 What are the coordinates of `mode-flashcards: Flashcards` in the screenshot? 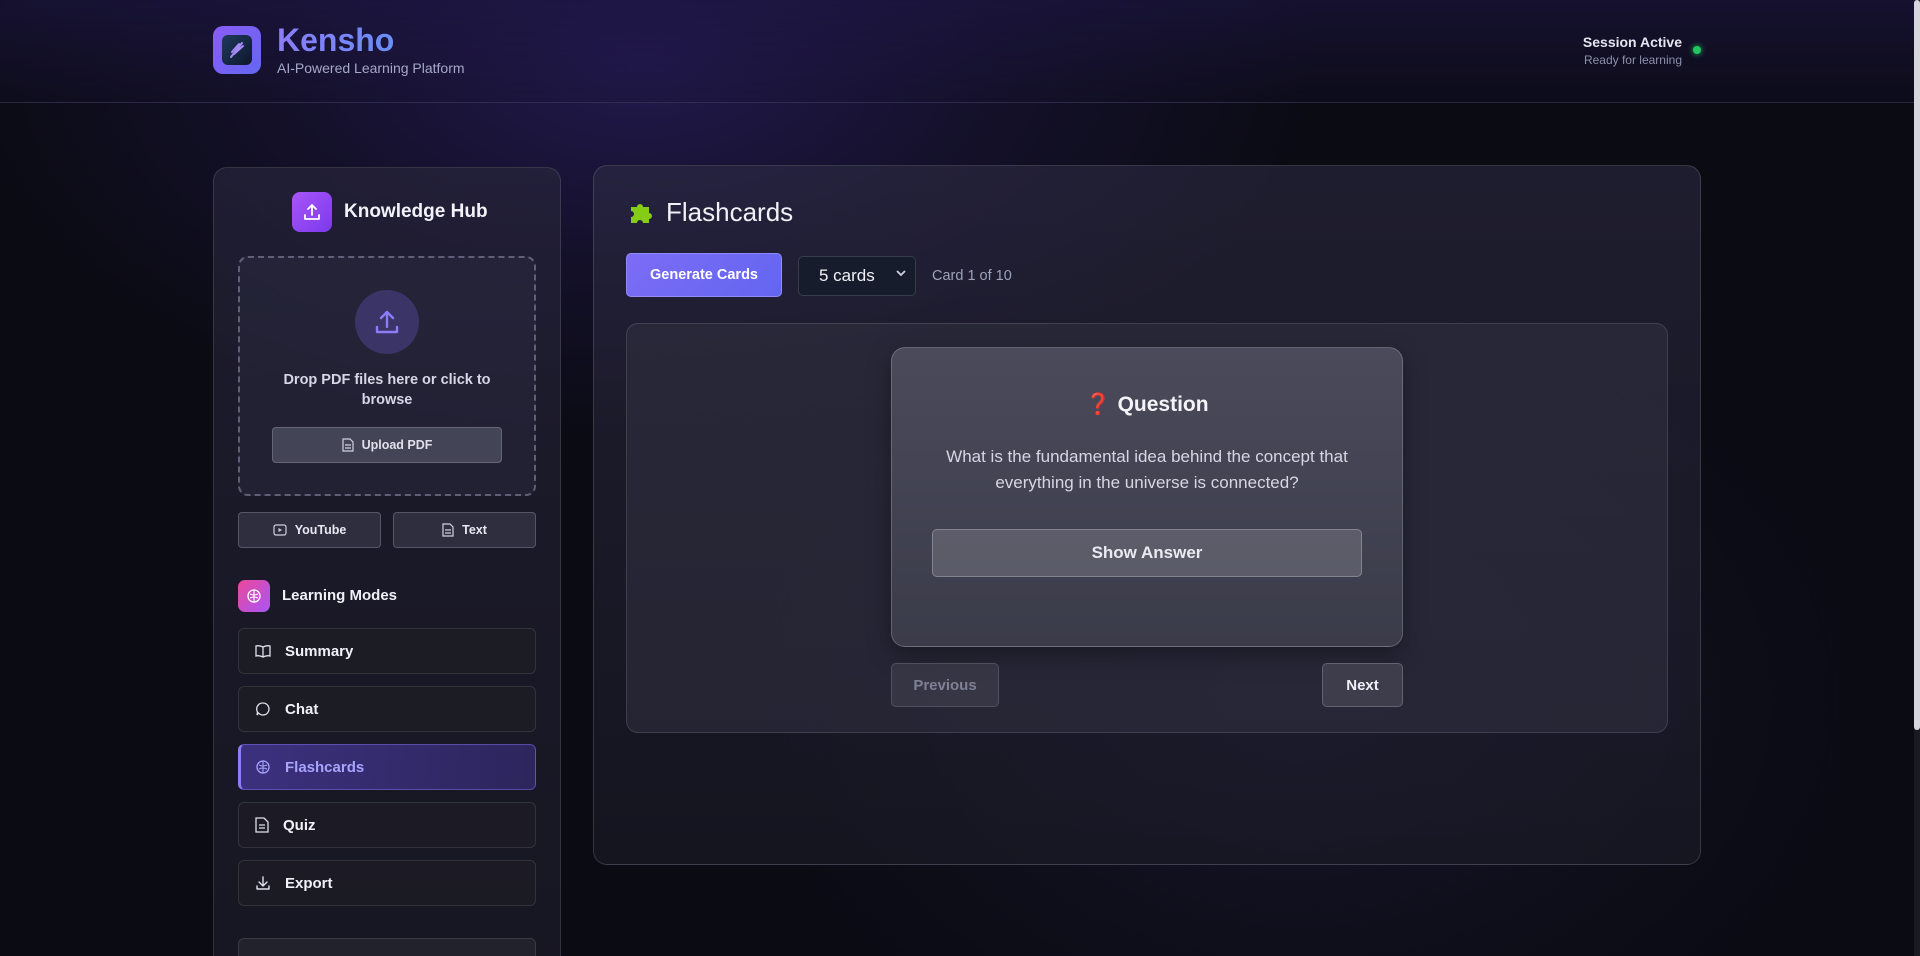 It's located at (387, 767).